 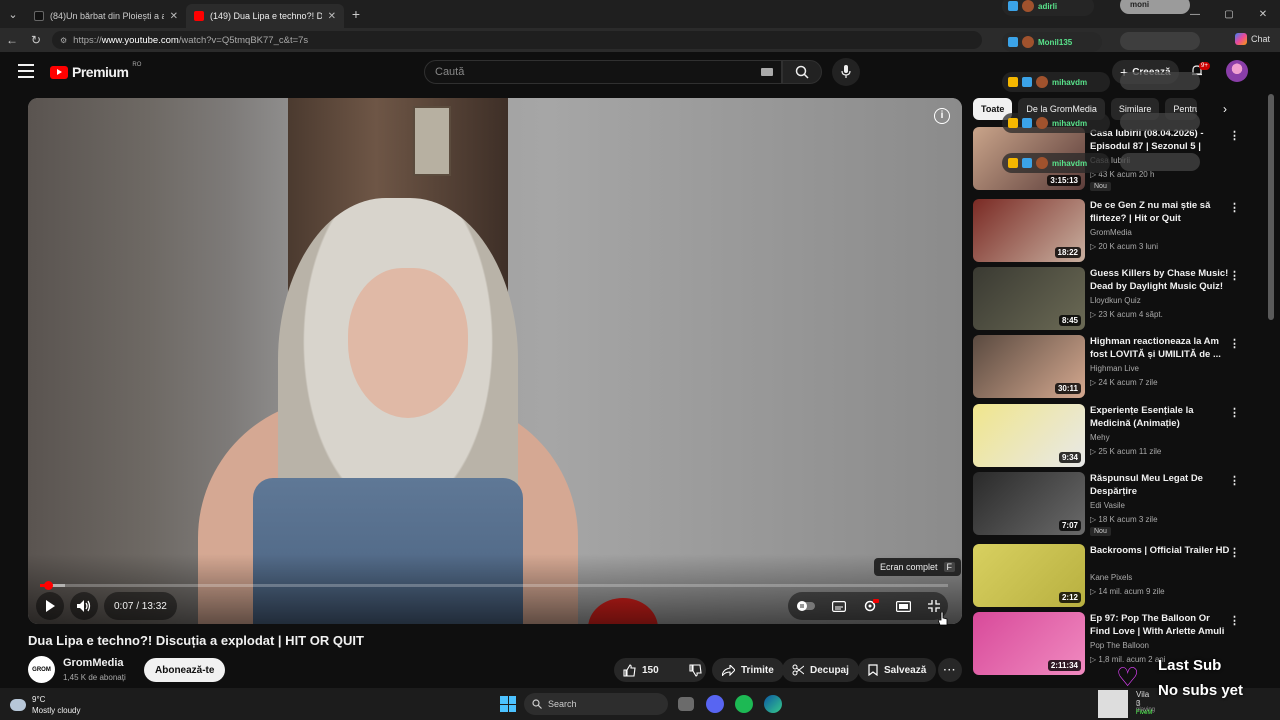 I want to click on play-button, so click(x=50, y=606).